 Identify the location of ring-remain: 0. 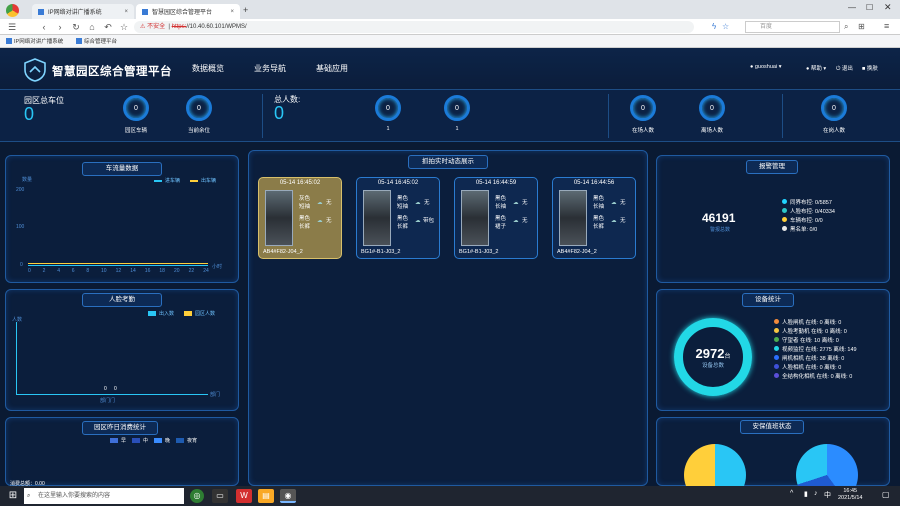
(199, 108).